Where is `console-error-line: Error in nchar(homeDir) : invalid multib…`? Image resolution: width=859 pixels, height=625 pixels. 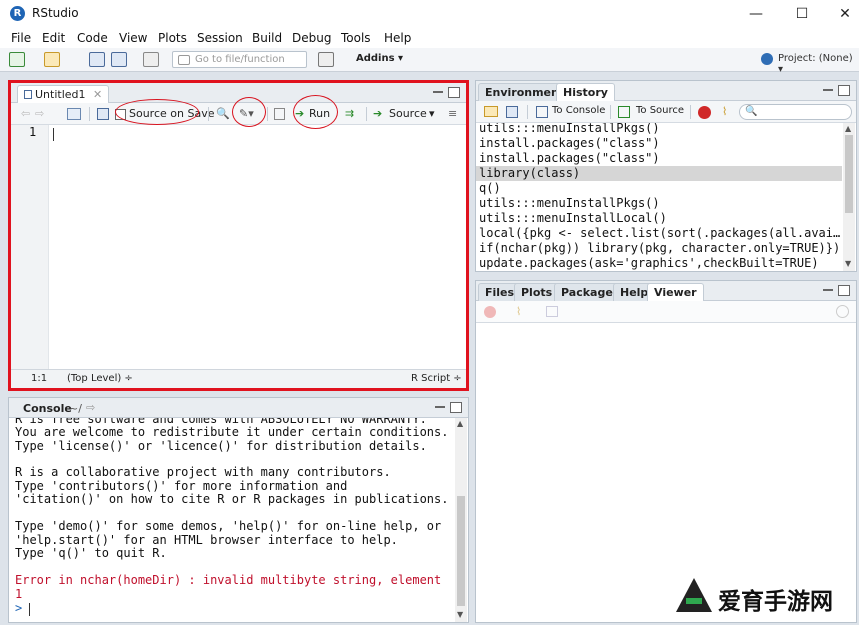
console-error-line: Error in nchar(homeDir) : invalid multib… is located at coordinates (228, 580).